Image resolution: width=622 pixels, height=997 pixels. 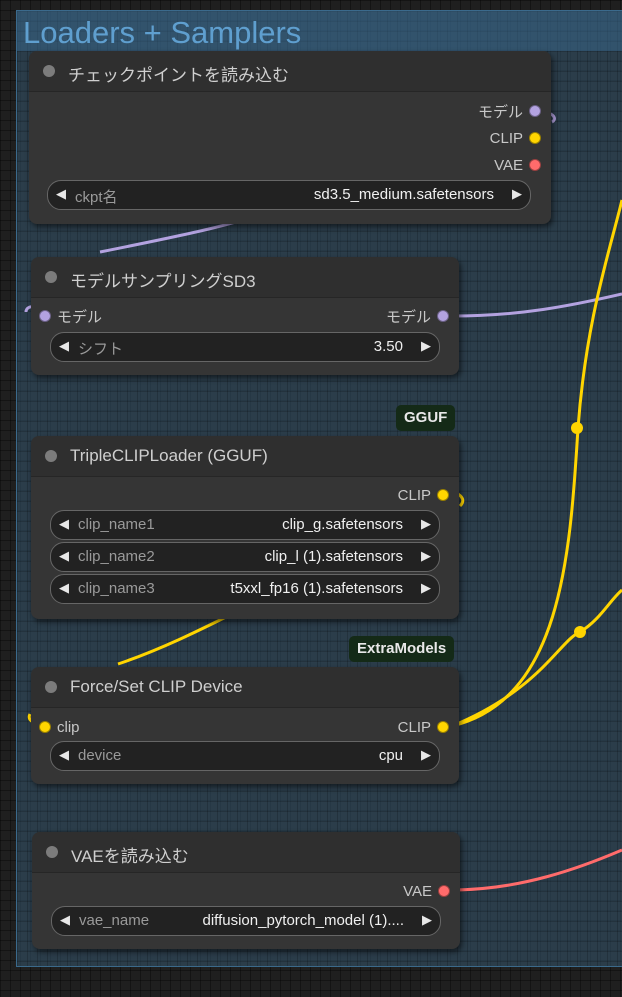 What do you see at coordinates (245, 687) in the screenshot?
I see `node-title-bar: Force/Set CLIP Device` at bounding box center [245, 687].